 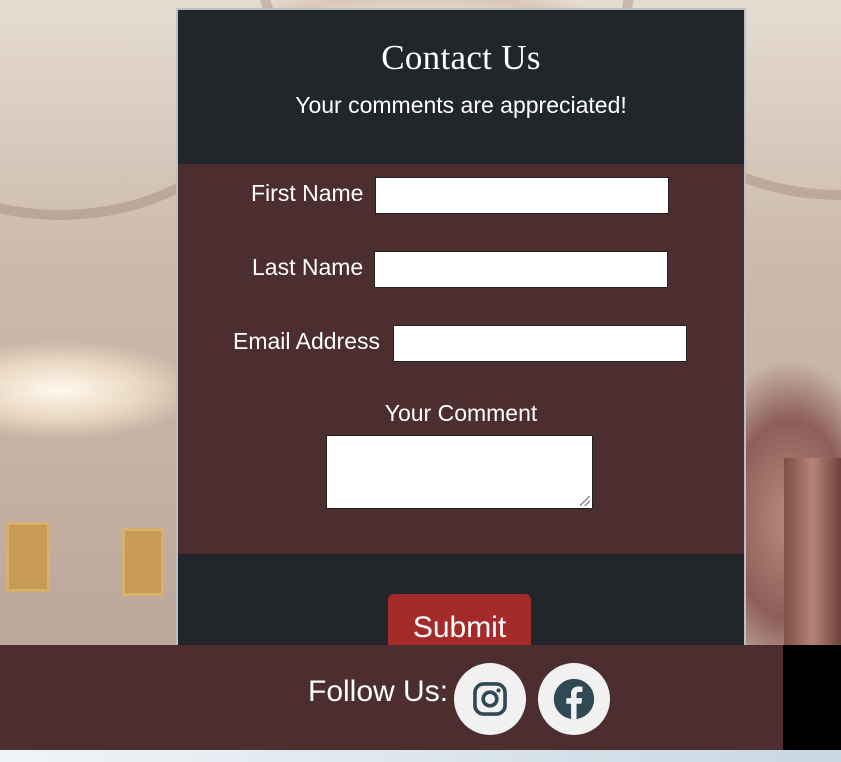 What do you see at coordinates (307, 341) in the screenshot?
I see `email-label: Email Address` at bounding box center [307, 341].